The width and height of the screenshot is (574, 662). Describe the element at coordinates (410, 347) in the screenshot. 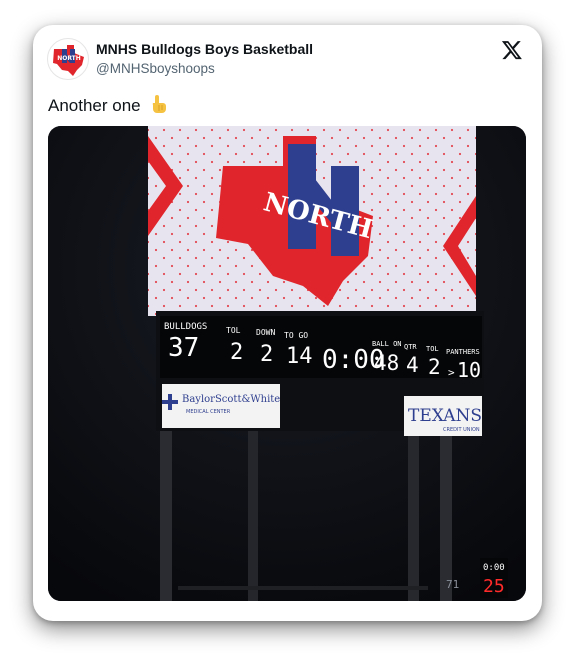

I see `qtr-label: QTR` at that location.